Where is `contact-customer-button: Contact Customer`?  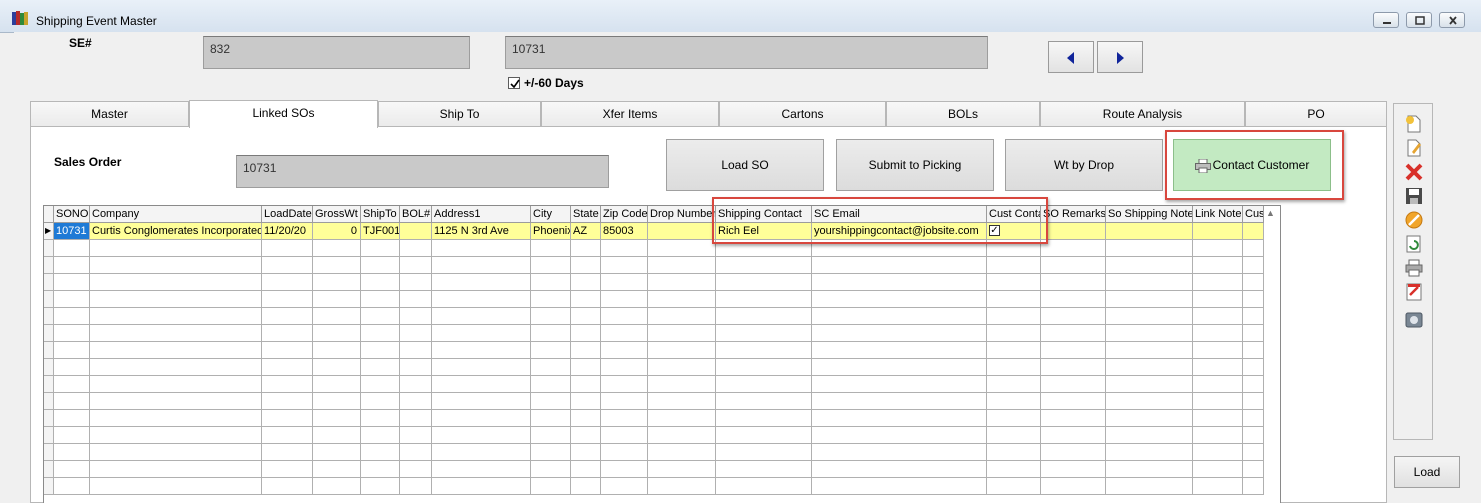 contact-customer-button: Contact Customer is located at coordinates (1252, 165).